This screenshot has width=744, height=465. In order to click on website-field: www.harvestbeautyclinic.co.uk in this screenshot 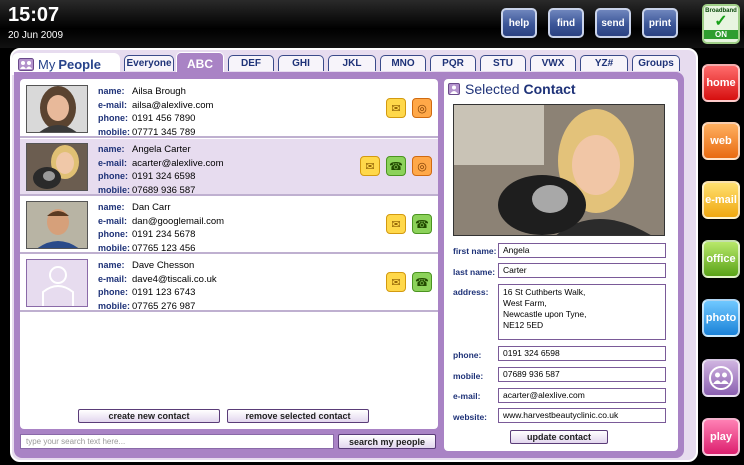, I will do `click(582, 415)`.